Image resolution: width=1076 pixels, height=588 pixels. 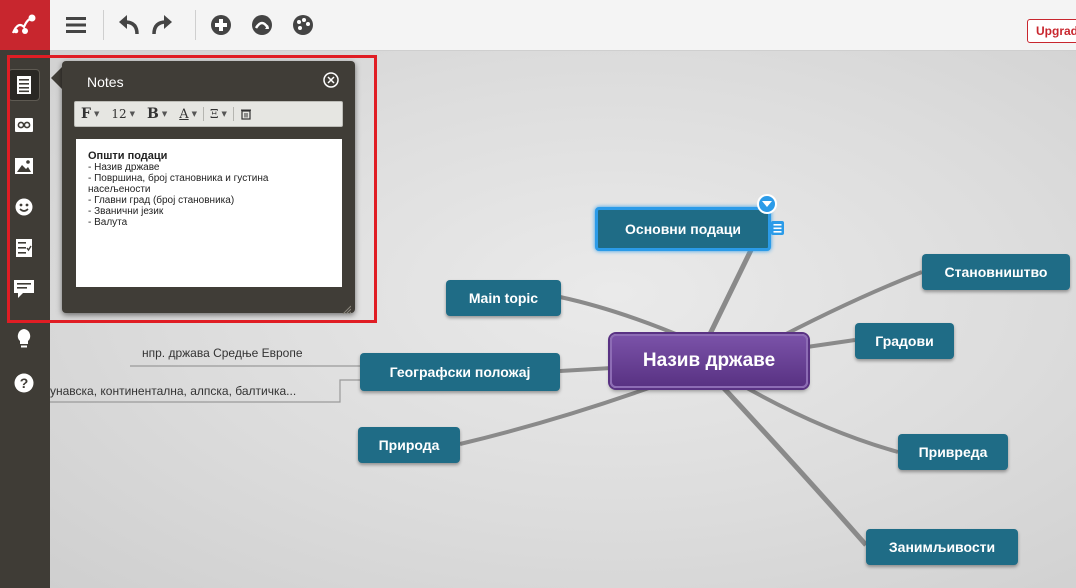 I want to click on topic-stanovnistvo: Становништво, so click(x=996, y=272).